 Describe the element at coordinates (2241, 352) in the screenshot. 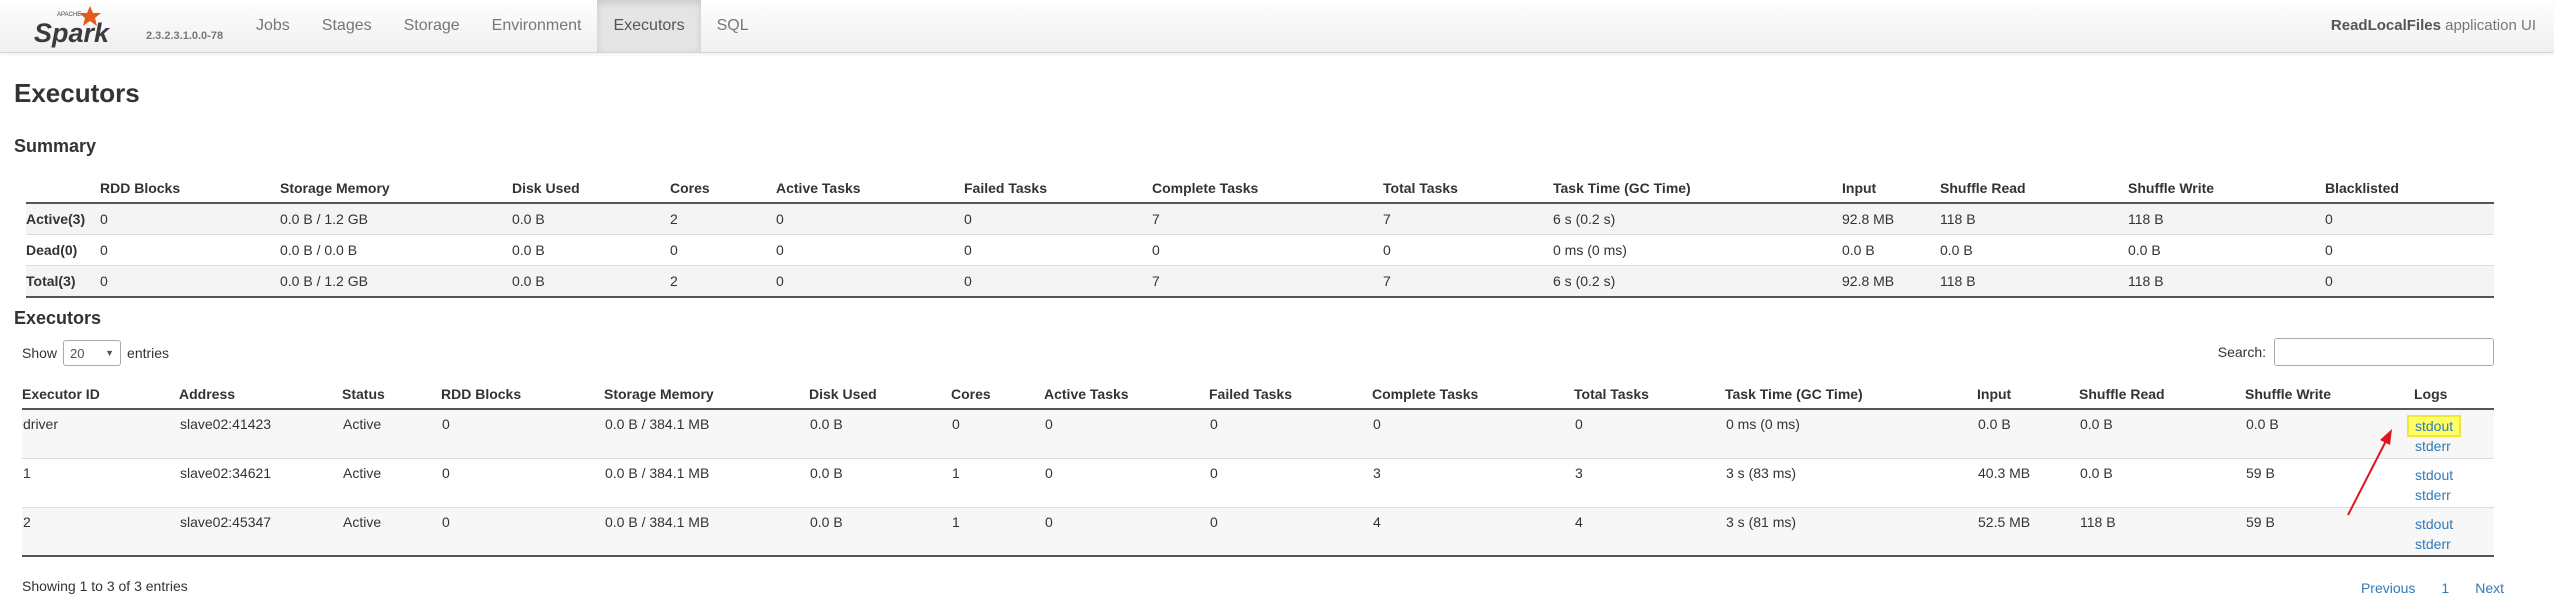

I see `search-label: Search:` at that location.